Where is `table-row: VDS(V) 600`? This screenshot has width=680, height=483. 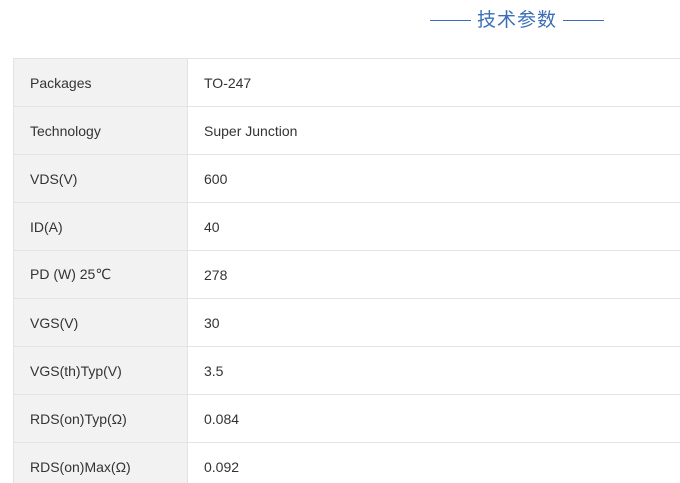 table-row: VDS(V) 600 is located at coordinates (346, 178).